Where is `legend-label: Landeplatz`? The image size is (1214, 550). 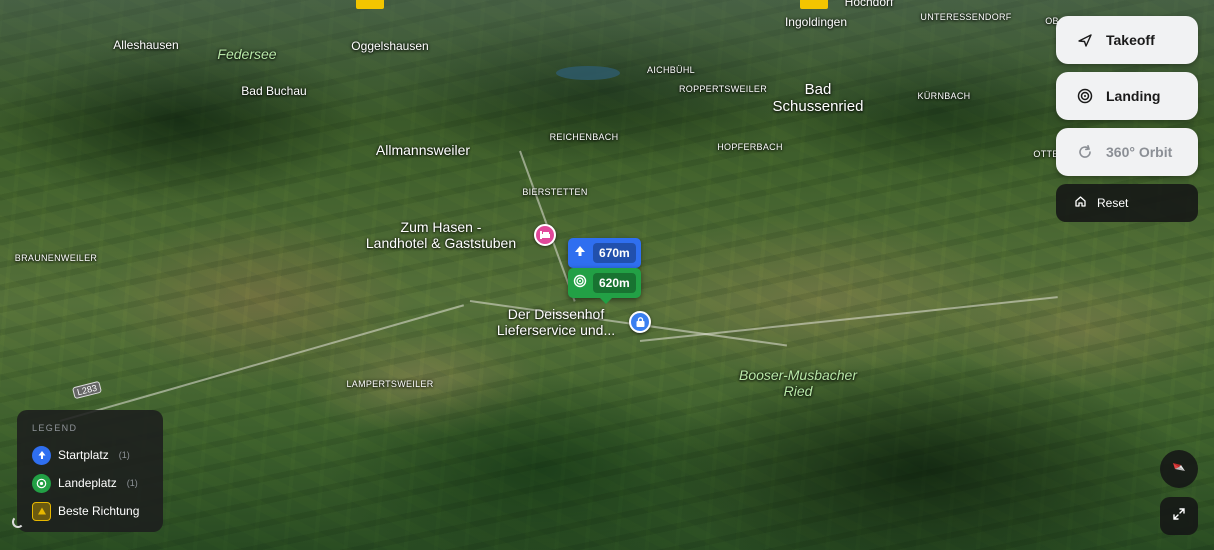
legend-label: Landeplatz is located at coordinates (87, 483).